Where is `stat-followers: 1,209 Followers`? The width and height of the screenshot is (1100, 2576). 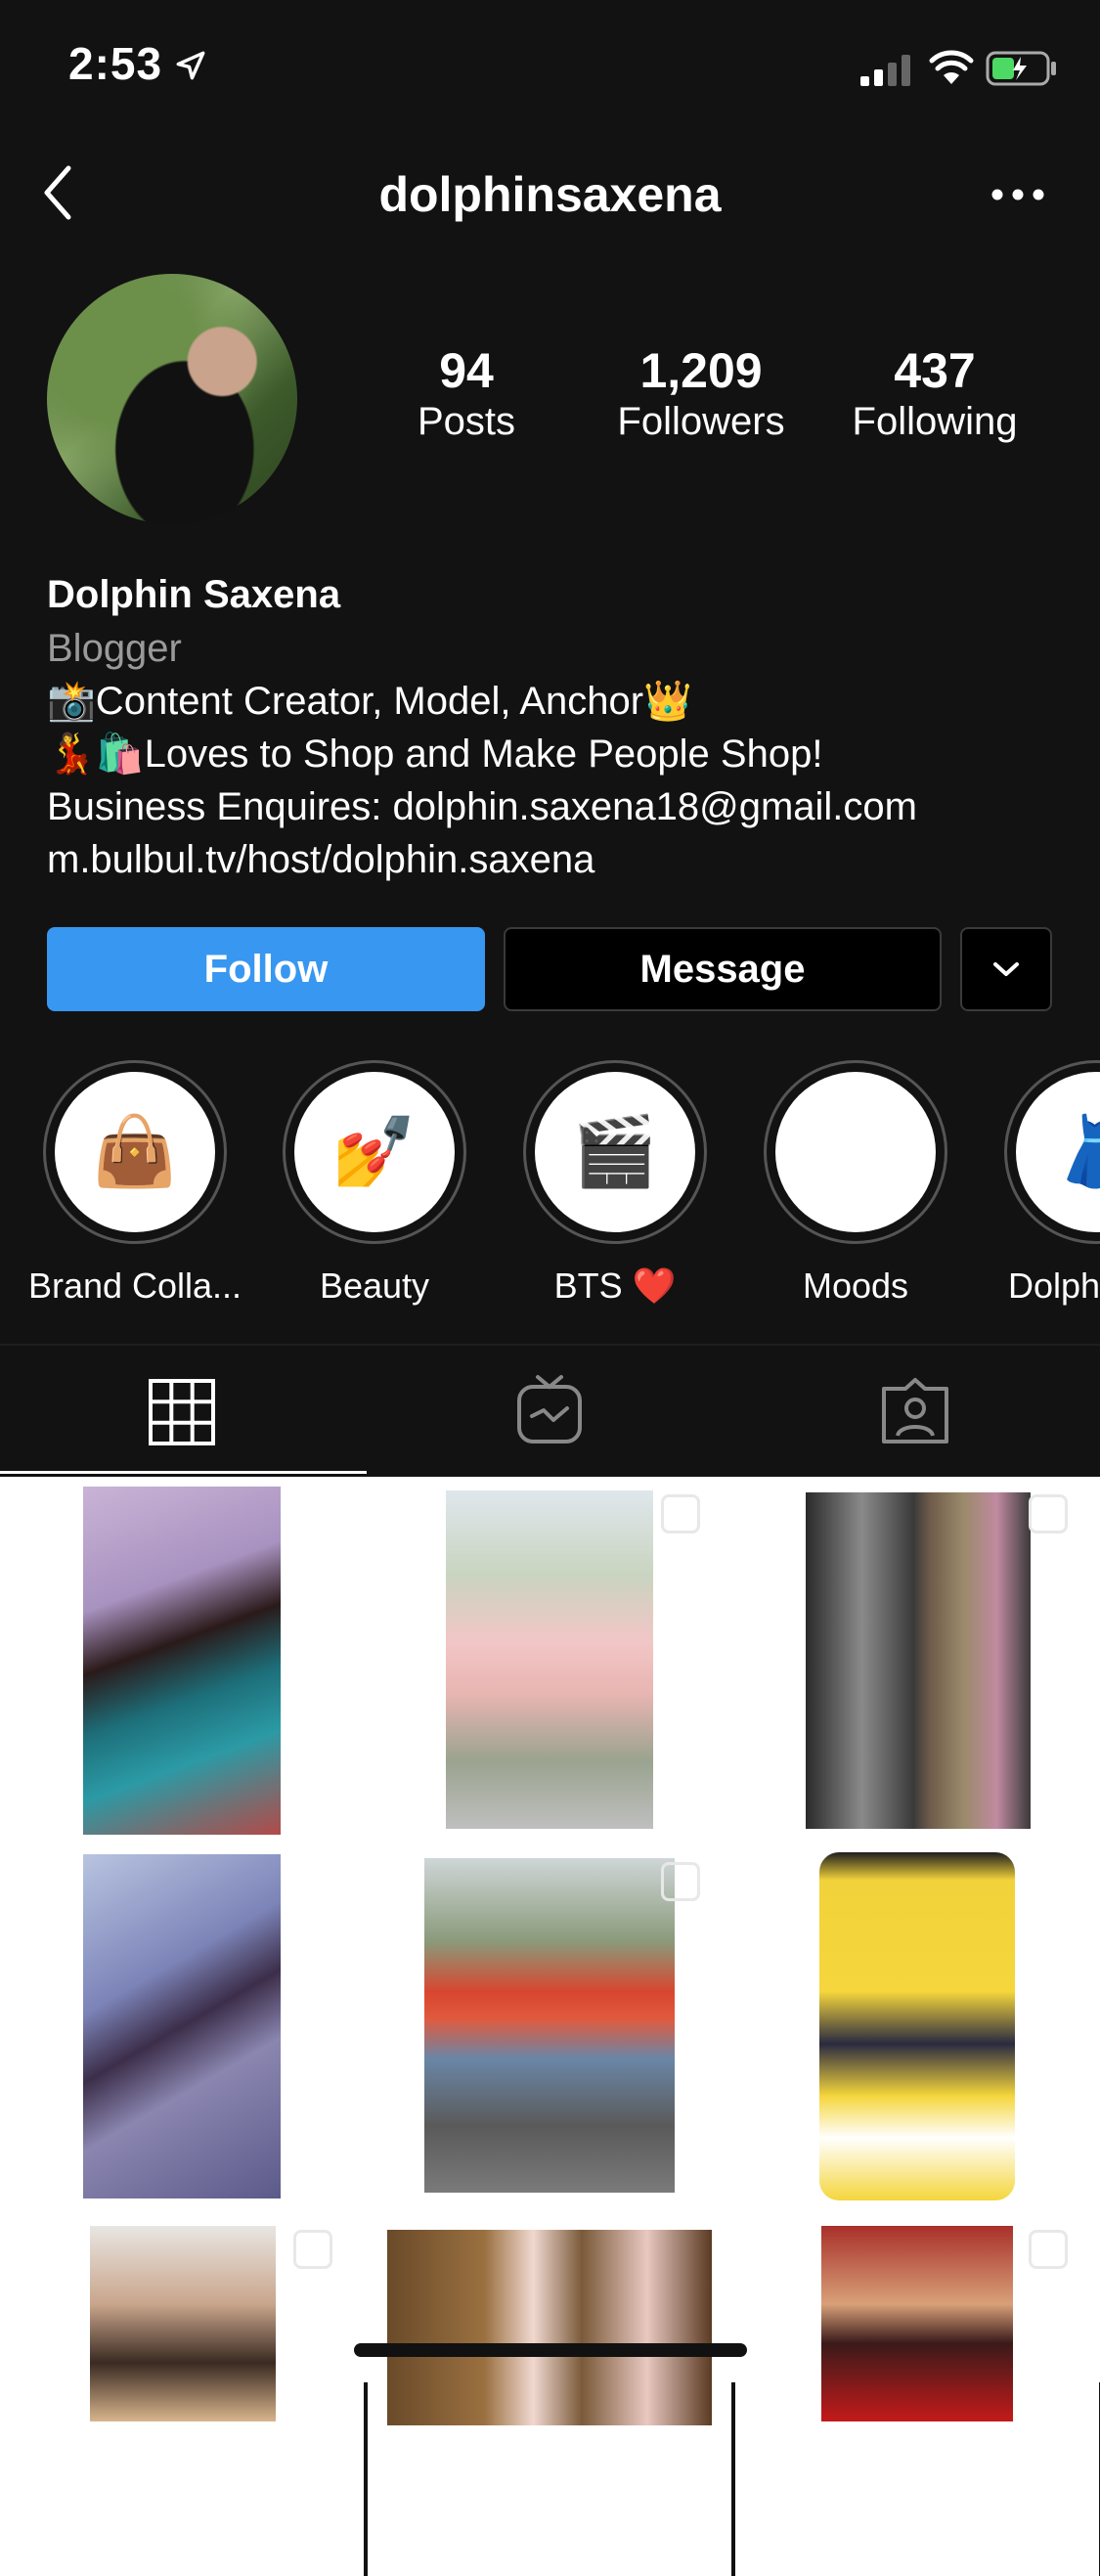 stat-followers: 1,209 Followers is located at coordinates (701, 395).